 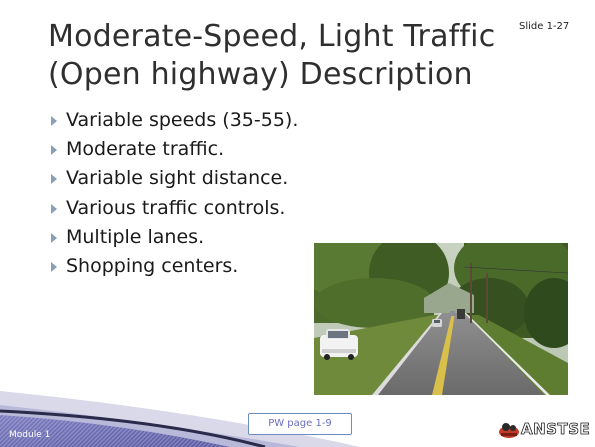 What do you see at coordinates (30, 435) in the screenshot?
I see `module-label: Module 1` at bounding box center [30, 435].